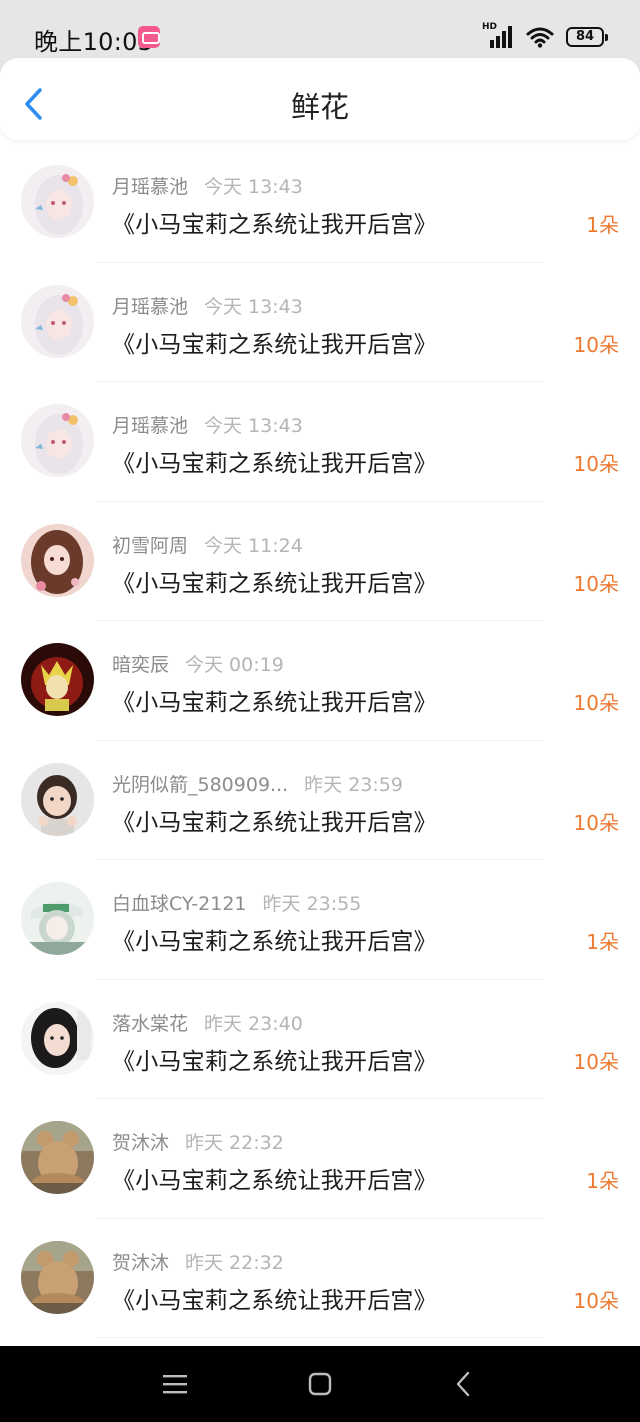  I want to click on record-meta: 初雪阿周 今天 11:24, so click(207, 544).